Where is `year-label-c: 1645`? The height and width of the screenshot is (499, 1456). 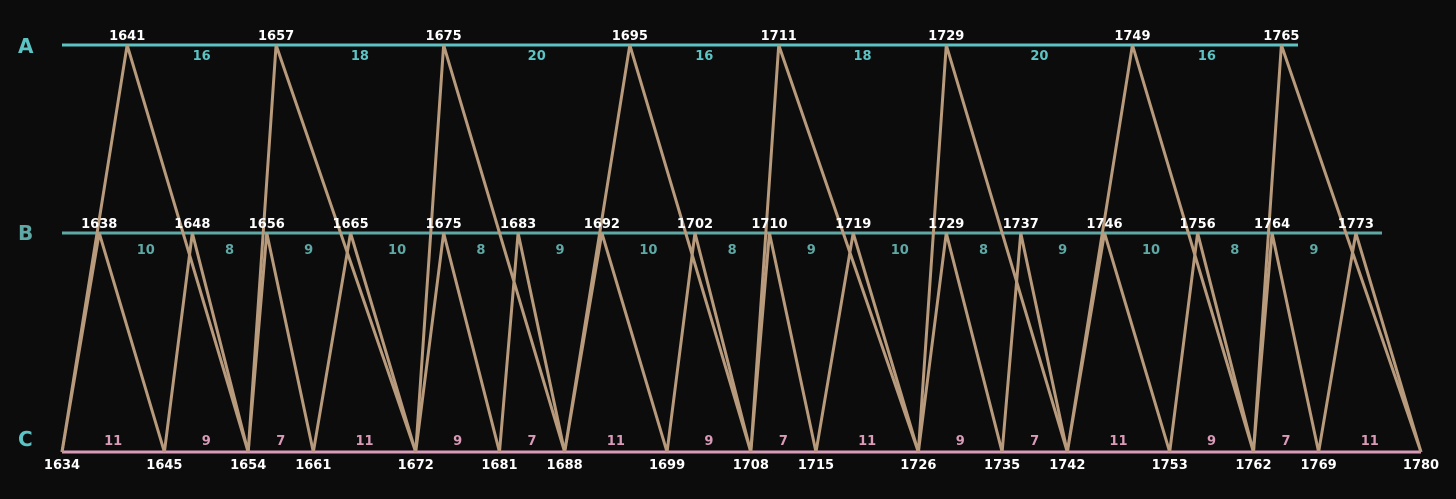 year-label-c: 1645 is located at coordinates (164, 465).